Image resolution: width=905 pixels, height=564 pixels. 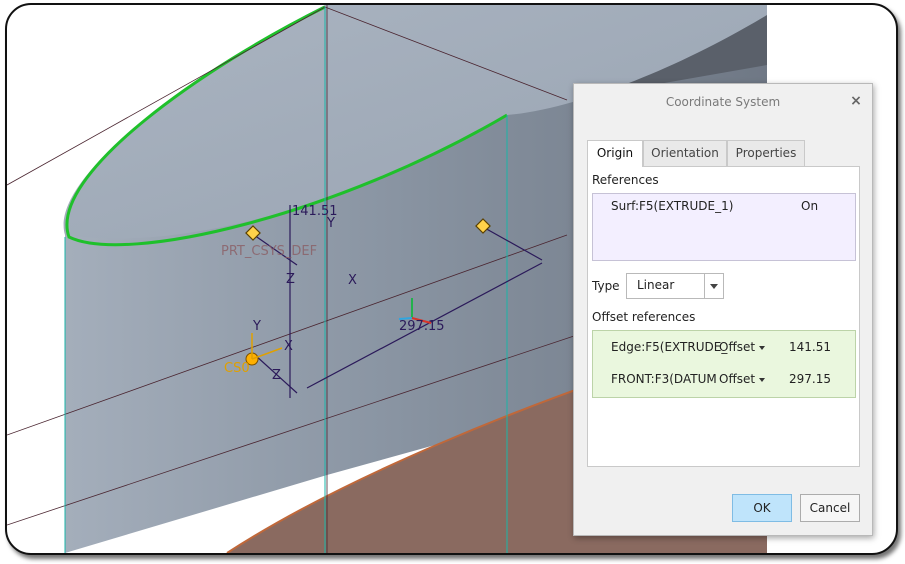 I want to click on axis-label-x: X, so click(x=352, y=280).